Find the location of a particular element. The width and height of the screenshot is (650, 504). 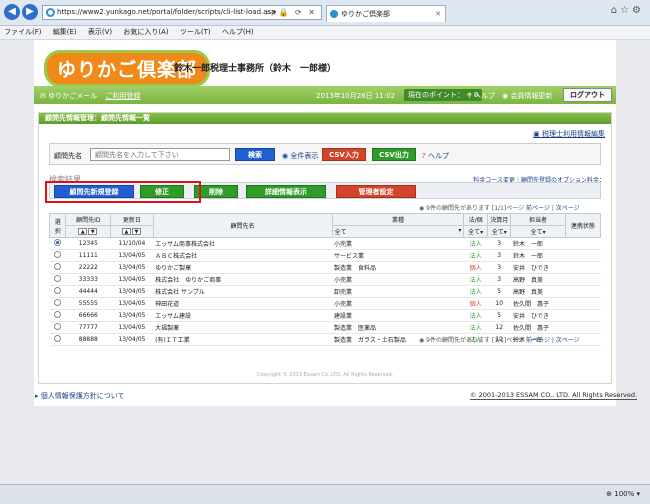

search-help-link: ? ヘルプ is located at coordinates (435, 156).